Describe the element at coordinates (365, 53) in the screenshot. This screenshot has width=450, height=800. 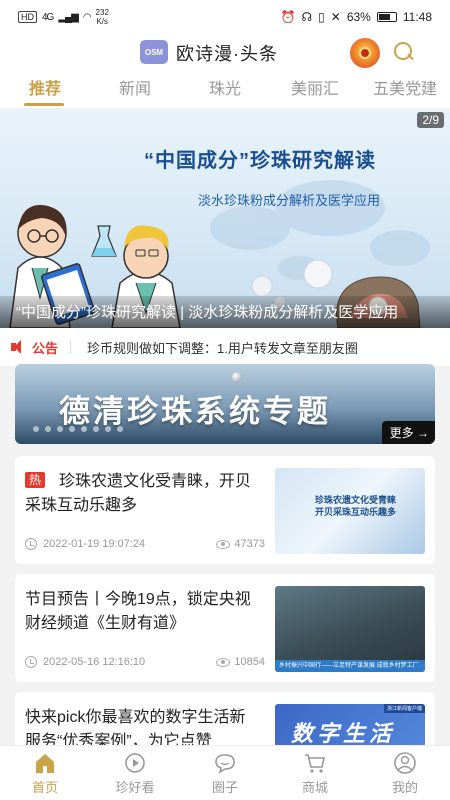
I see `party-emblem-icon` at that location.